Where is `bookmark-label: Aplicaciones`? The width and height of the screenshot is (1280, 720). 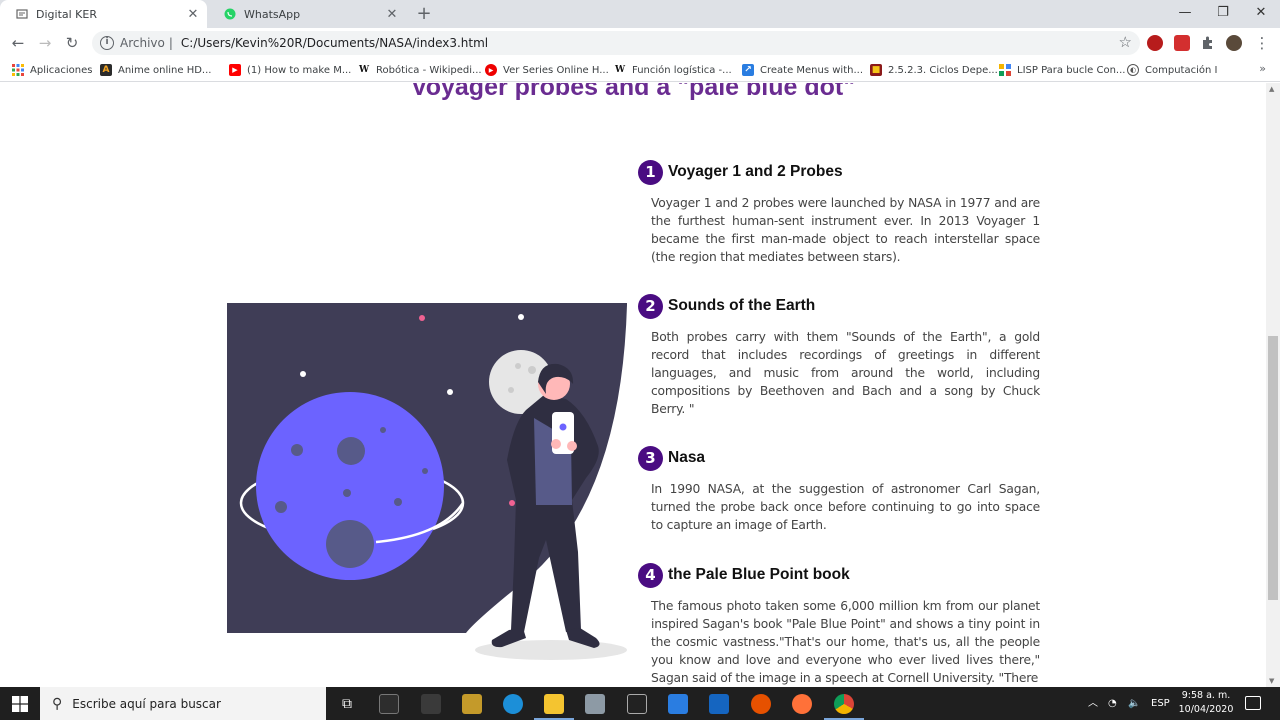 bookmark-label: Aplicaciones is located at coordinates (61, 70).